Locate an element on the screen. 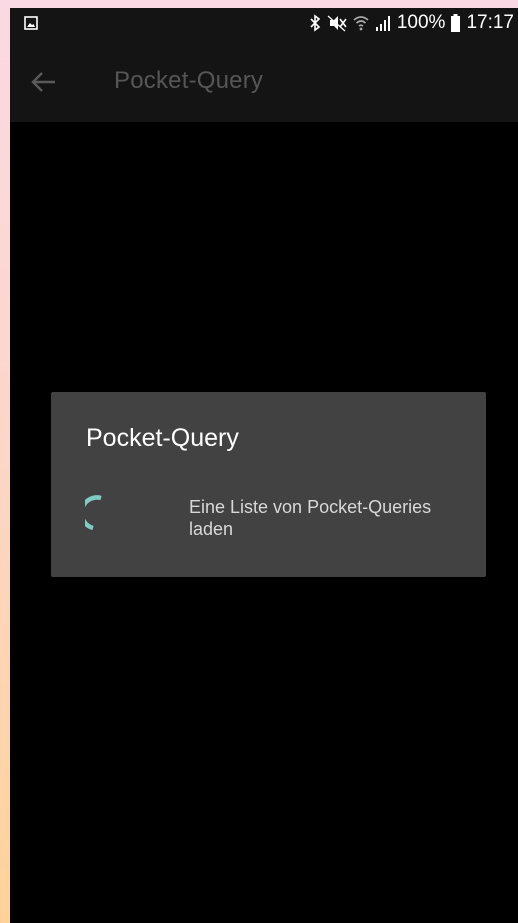 The image size is (518, 923). arrow-left-icon is located at coordinates (43, 82).